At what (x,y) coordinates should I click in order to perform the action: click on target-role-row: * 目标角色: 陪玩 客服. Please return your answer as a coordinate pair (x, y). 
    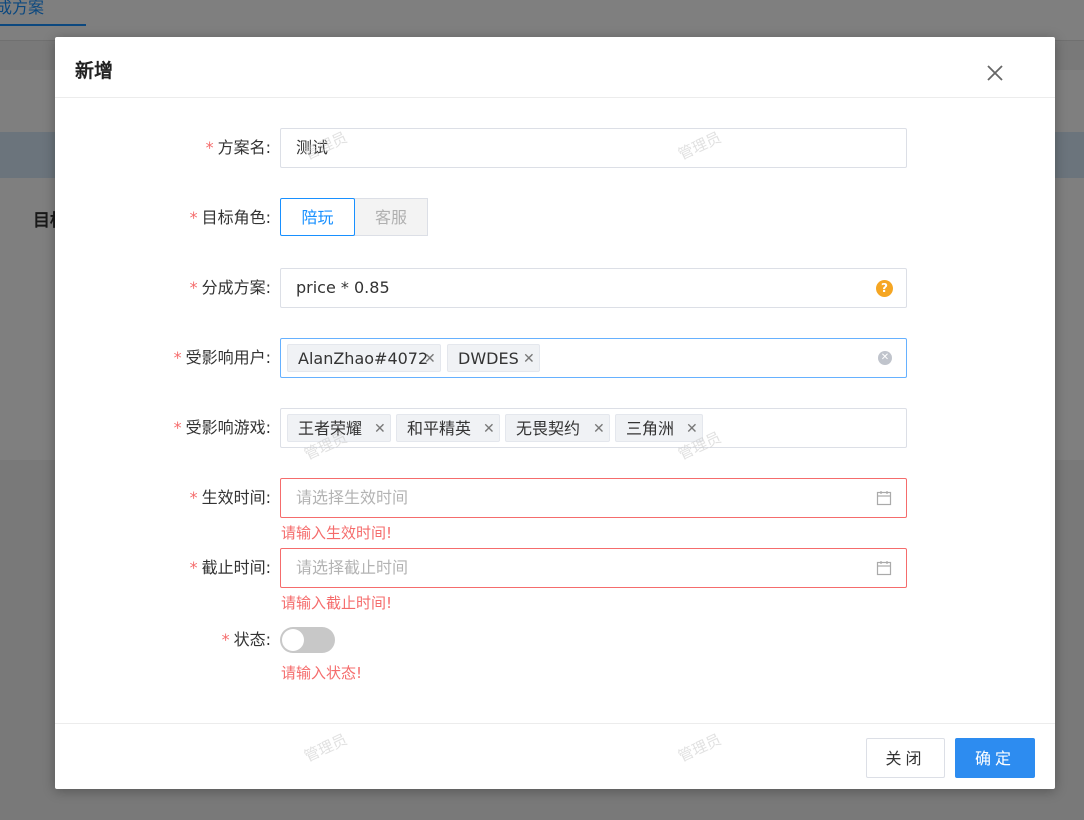
    Looking at the image, I should click on (555, 218).